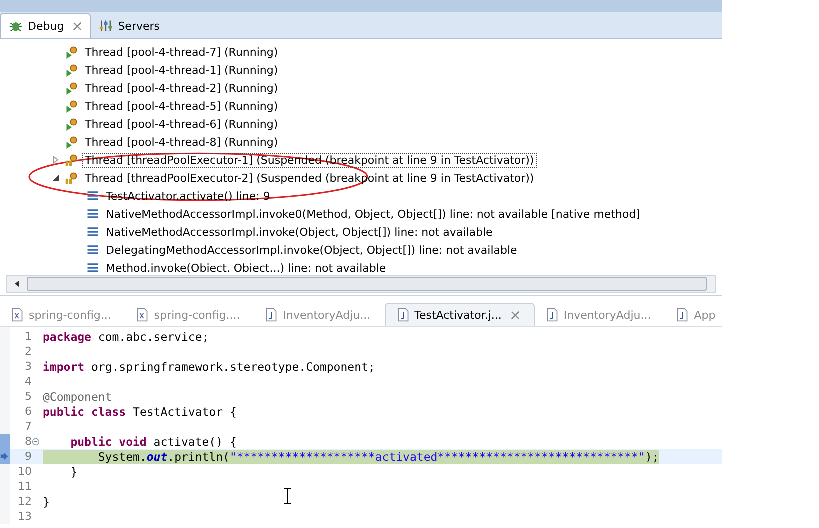 This screenshot has height=528, width=819. I want to click on thread-item: Thread [pool-4-thread-1] (Running), so click(182, 70).